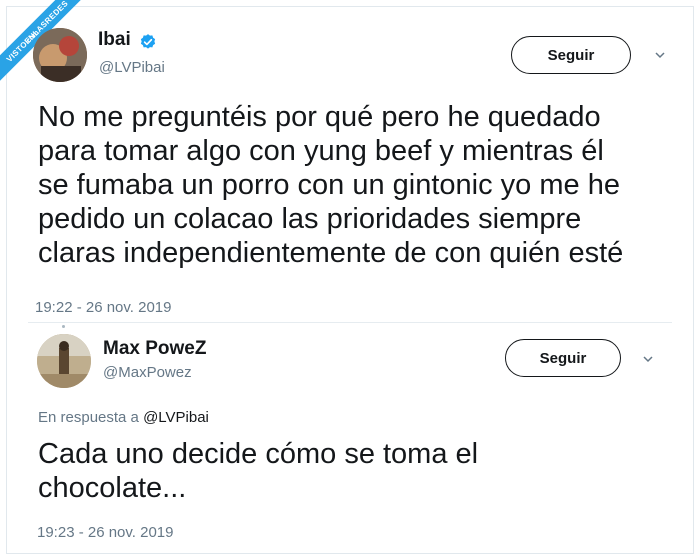 The height and width of the screenshot is (560, 700). What do you see at coordinates (147, 372) in the screenshot?
I see `author-handle: @MaxPowez` at bounding box center [147, 372].